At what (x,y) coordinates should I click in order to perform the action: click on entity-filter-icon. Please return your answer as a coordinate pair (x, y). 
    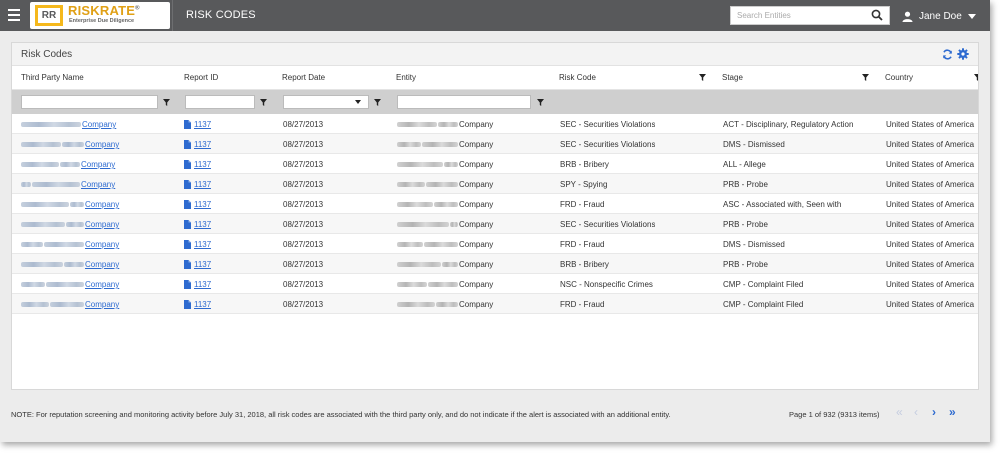
    Looking at the image, I should click on (540, 102).